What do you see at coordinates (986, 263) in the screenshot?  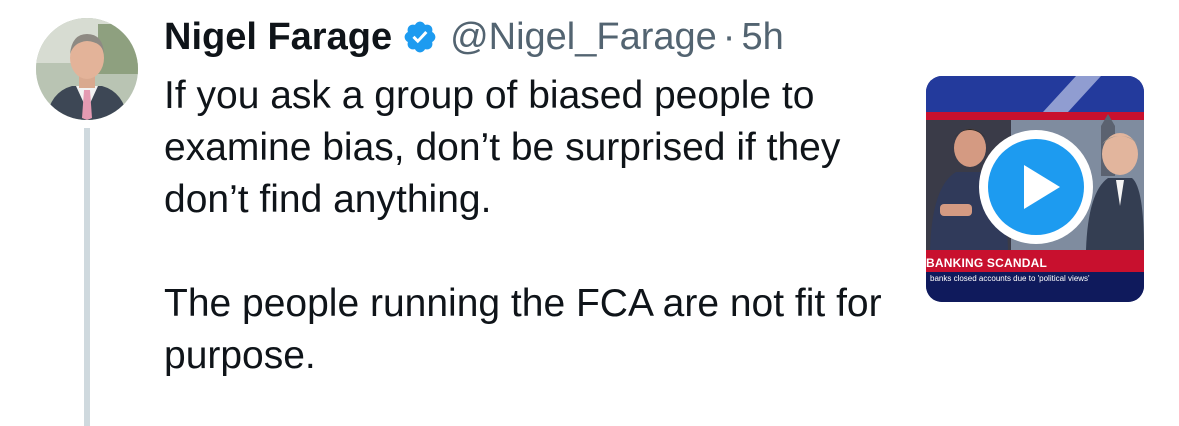 I see `chyron-title: BANKING SCANDAL` at bounding box center [986, 263].